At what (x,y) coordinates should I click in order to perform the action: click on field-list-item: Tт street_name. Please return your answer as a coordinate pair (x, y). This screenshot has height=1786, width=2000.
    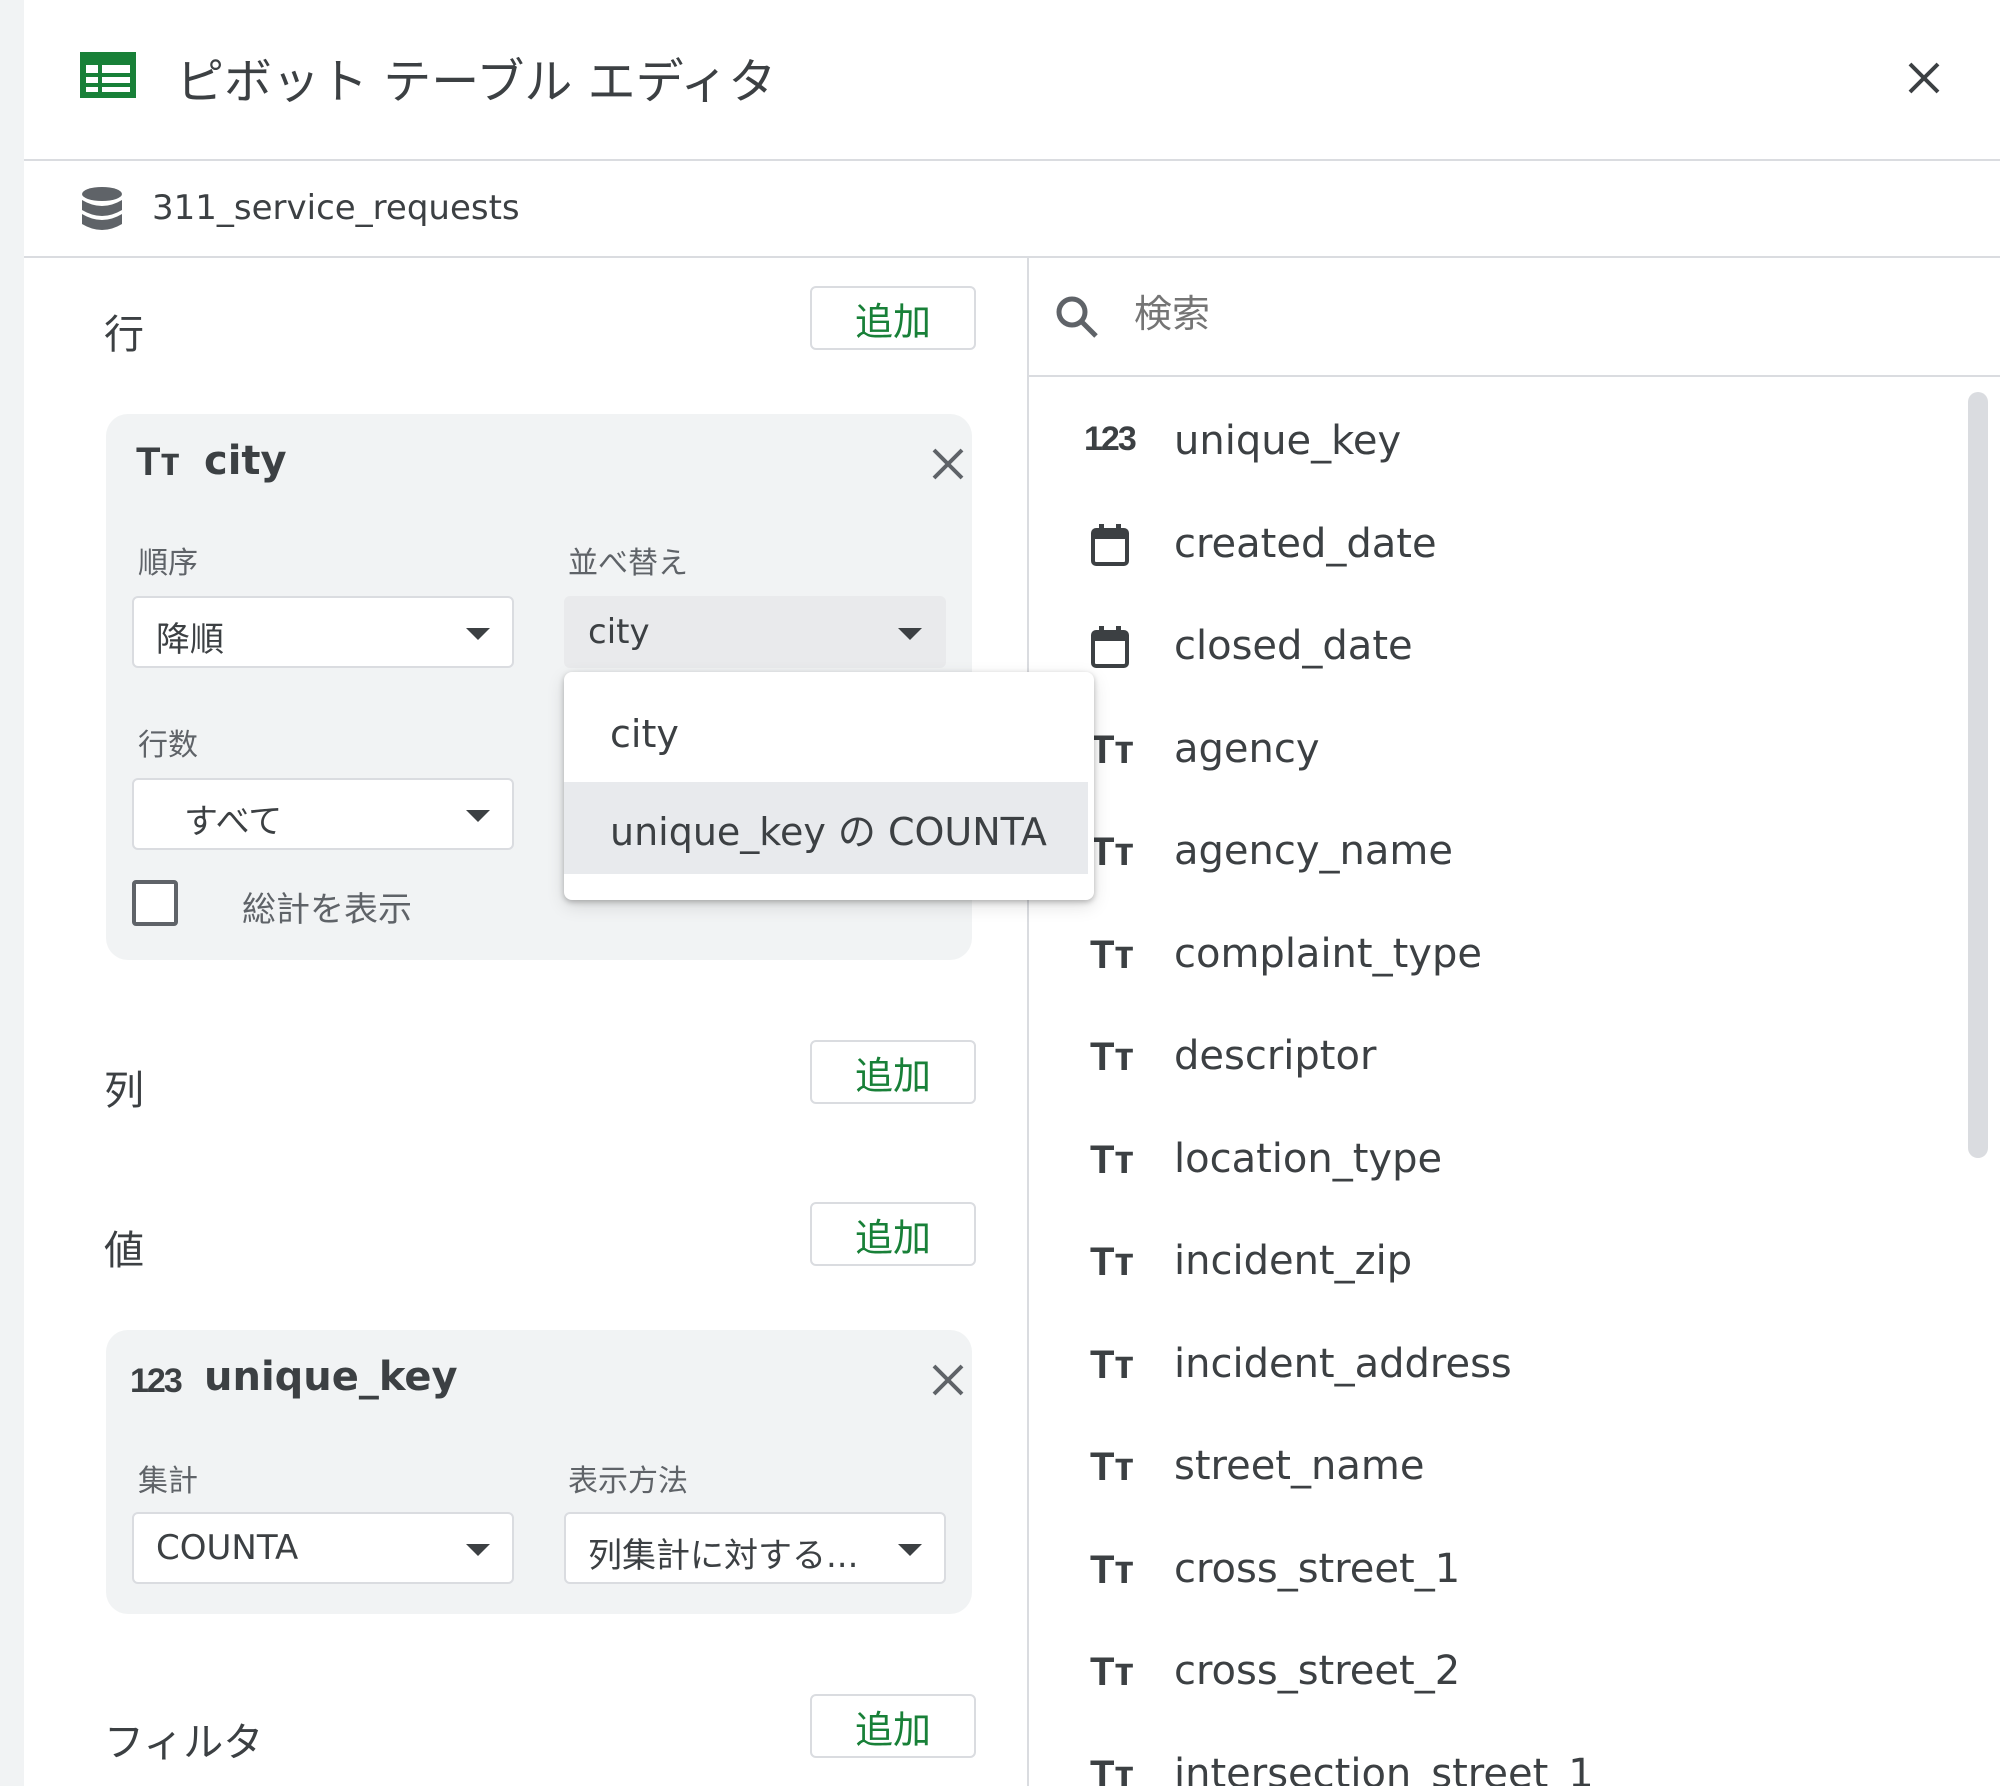
    Looking at the image, I should click on (1504, 1468).